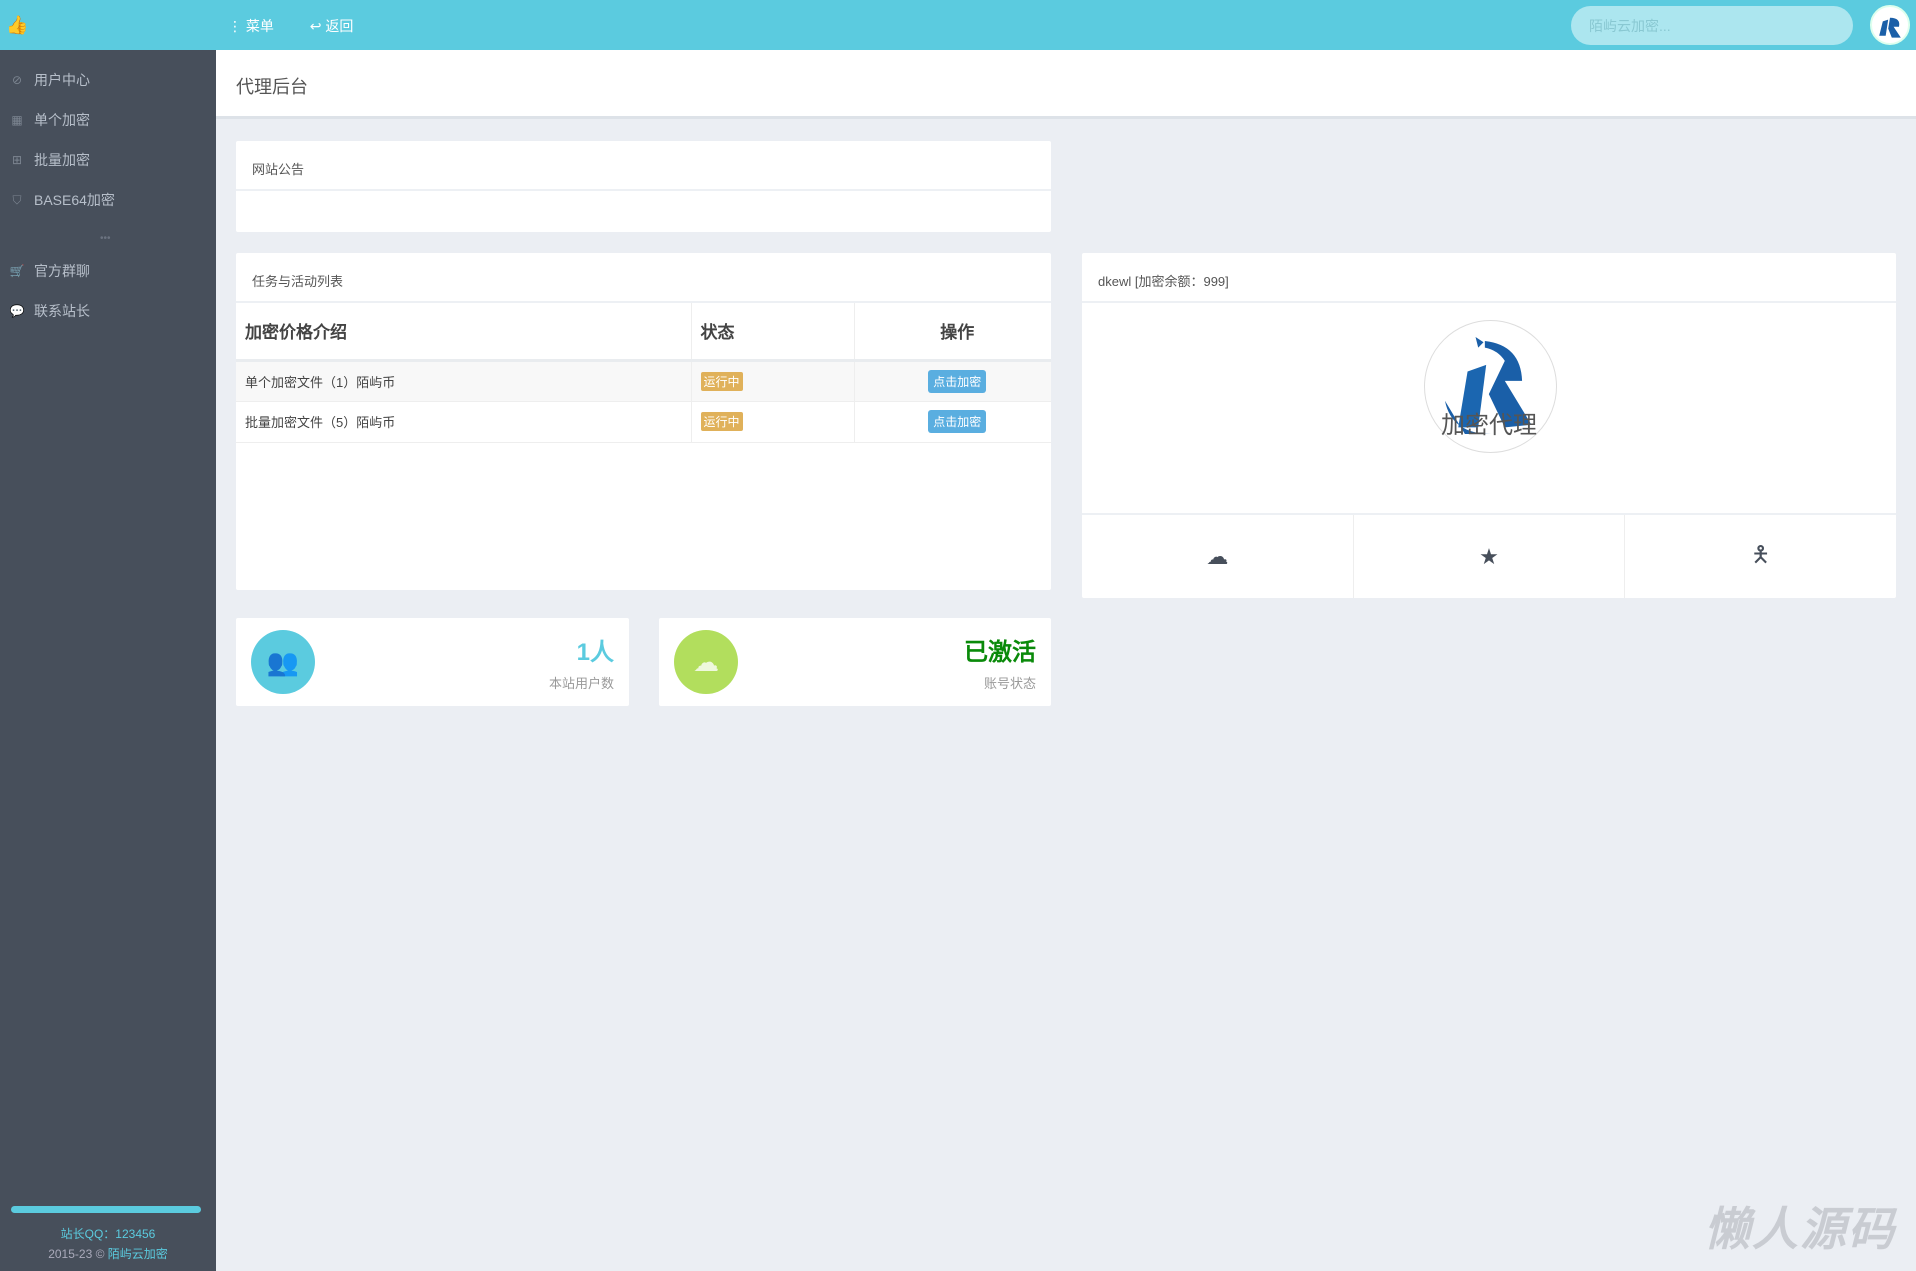  What do you see at coordinates (62, 120) in the screenshot?
I see `sidebar-item-label: 单个加密` at bounding box center [62, 120].